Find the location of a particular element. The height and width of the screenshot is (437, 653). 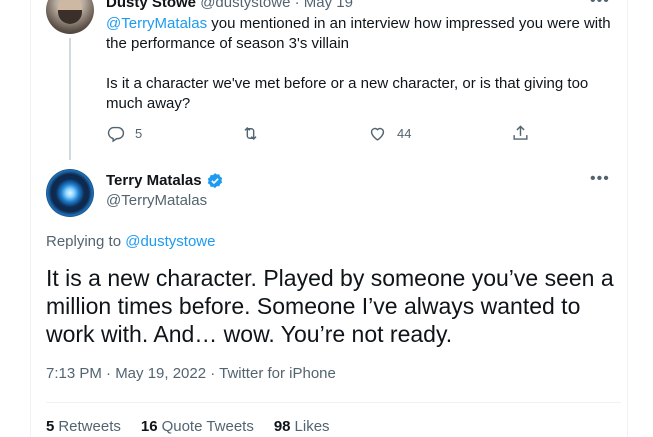

stat-label: Retweets is located at coordinates (89, 426).